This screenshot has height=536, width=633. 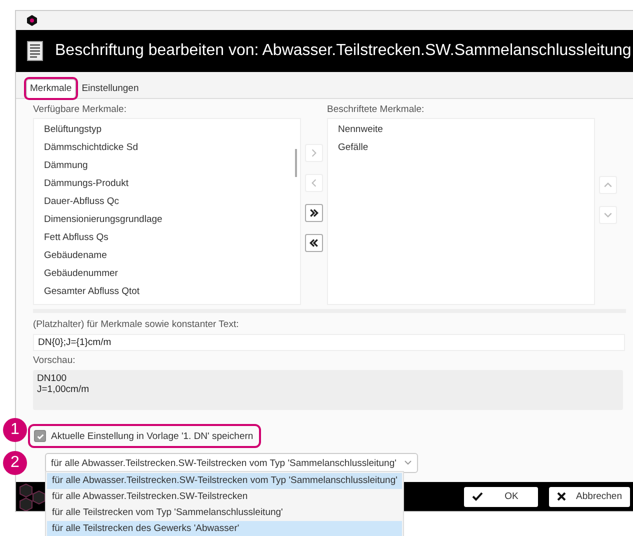 What do you see at coordinates (110, 88) in the screenshot?
I see `tab: Einstellungen` at bounding box center [110, 88].